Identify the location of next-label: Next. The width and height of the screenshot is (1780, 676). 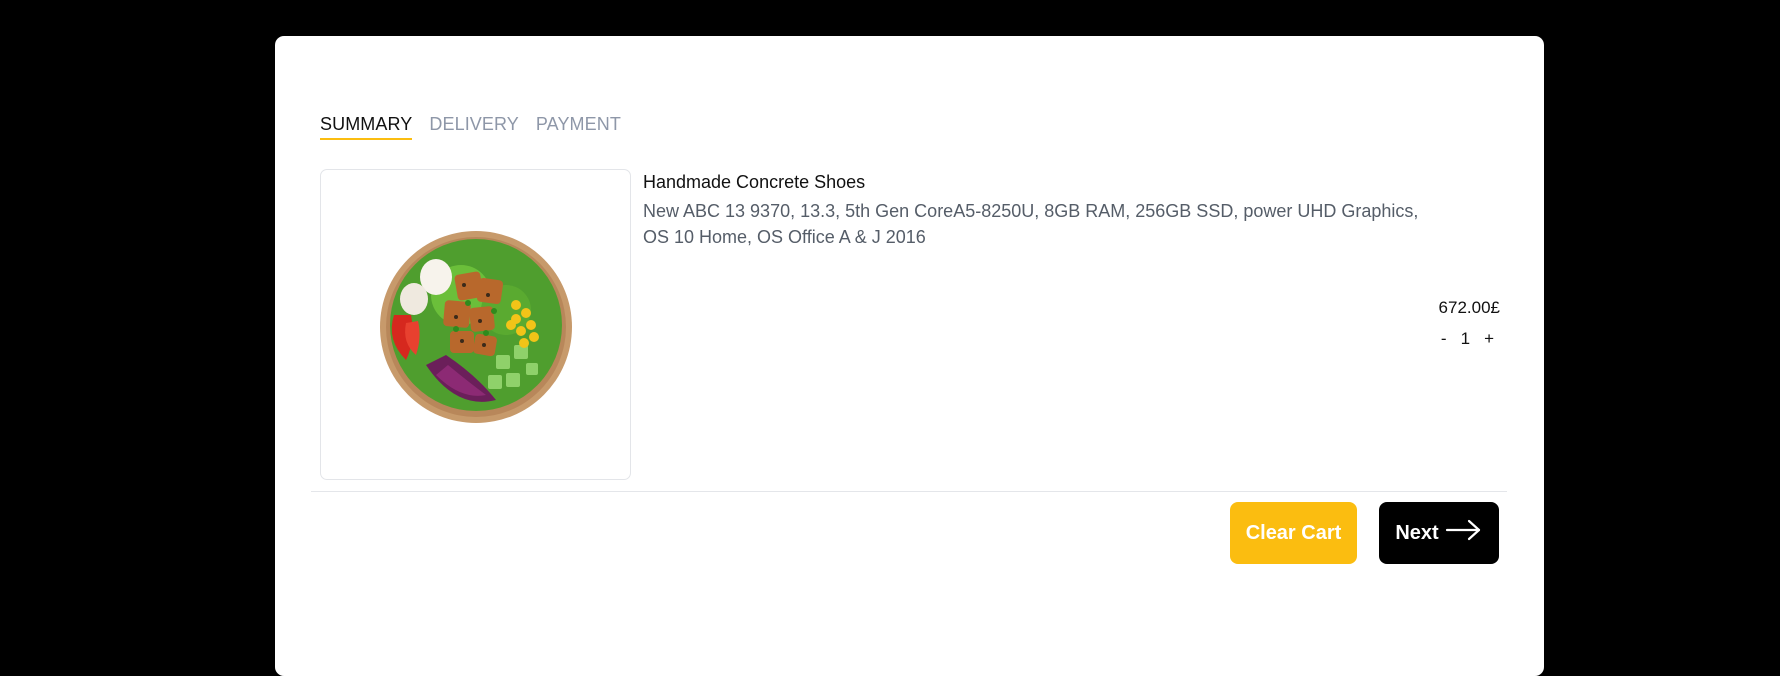
(1417, 532).